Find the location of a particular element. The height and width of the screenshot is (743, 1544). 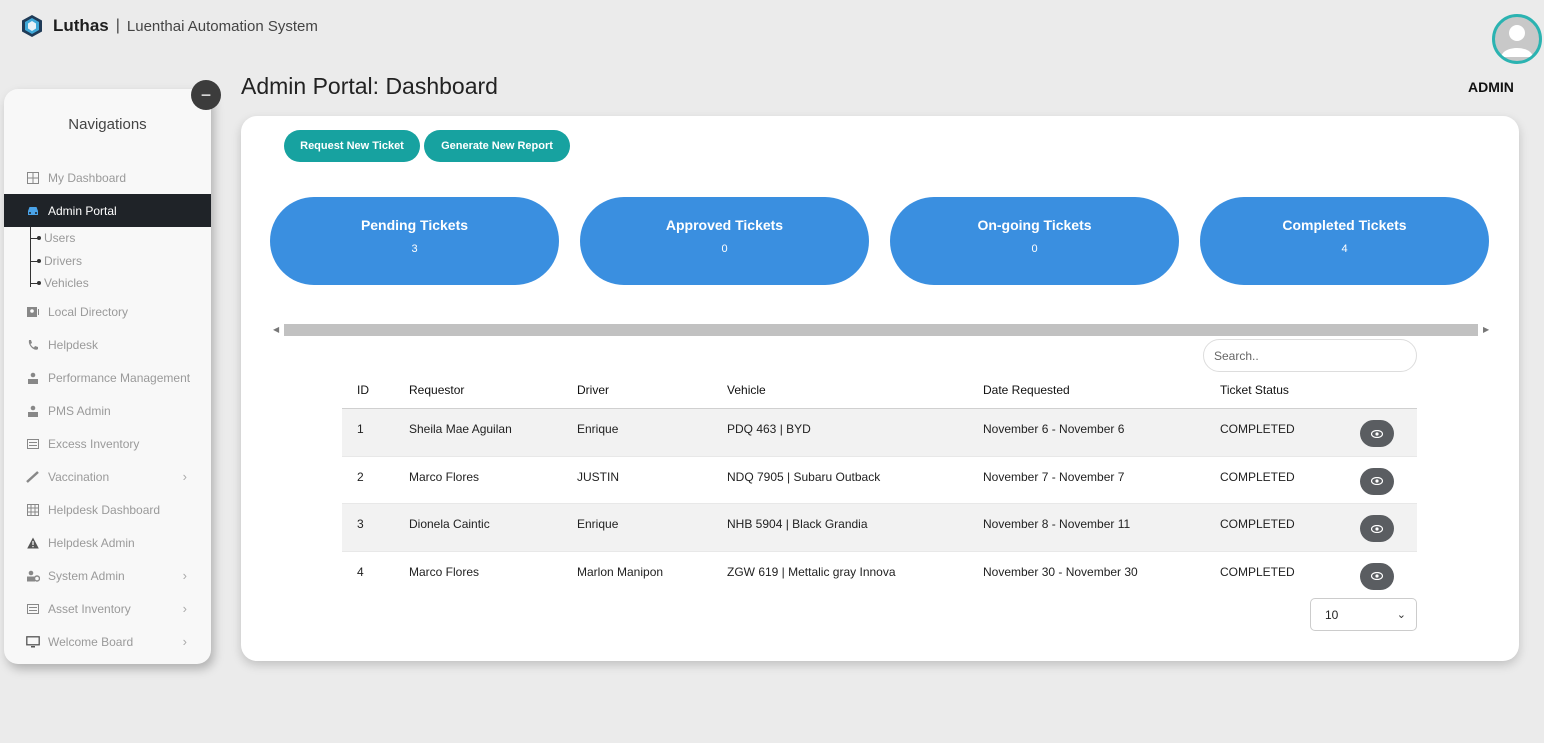

column-header-id: ID is located at coordinates (375, 390).